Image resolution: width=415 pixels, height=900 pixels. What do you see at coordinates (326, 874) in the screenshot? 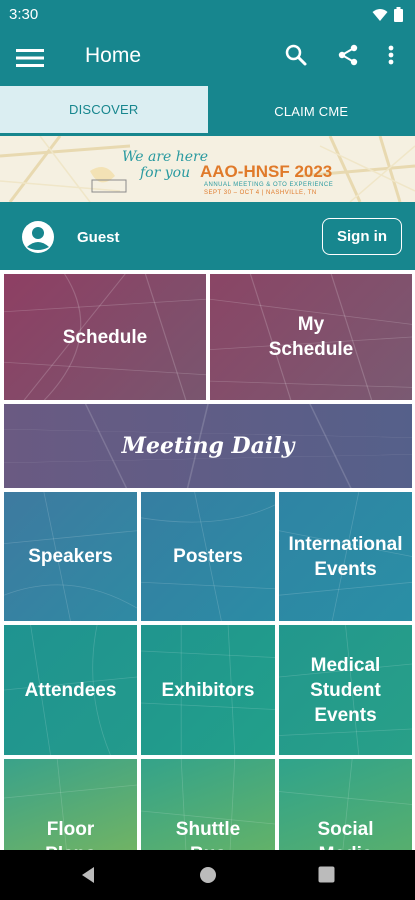
I see `recent-apps-icon` at bounding box center [326, 874].